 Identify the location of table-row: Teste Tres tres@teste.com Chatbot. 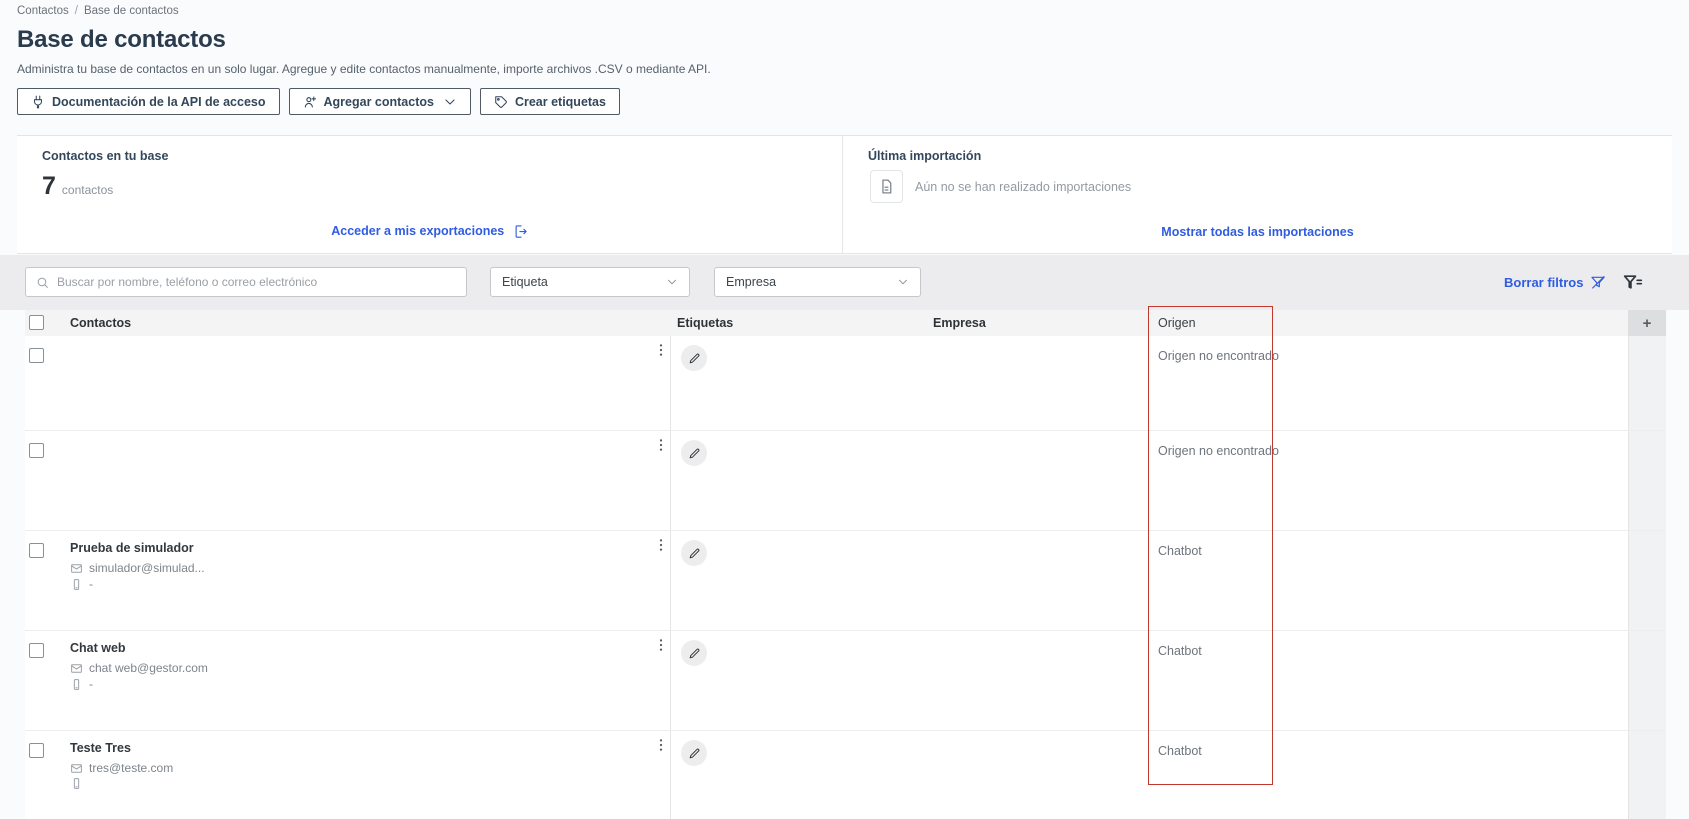
(845, 775).